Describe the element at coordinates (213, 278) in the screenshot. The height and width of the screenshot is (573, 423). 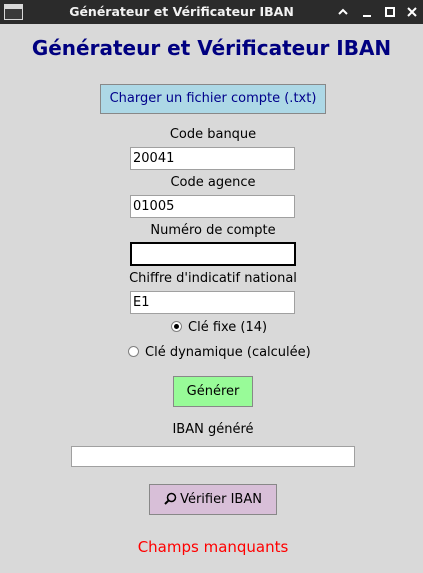
I see `national-check-label: Chiffre d'indicatif national` at that location.